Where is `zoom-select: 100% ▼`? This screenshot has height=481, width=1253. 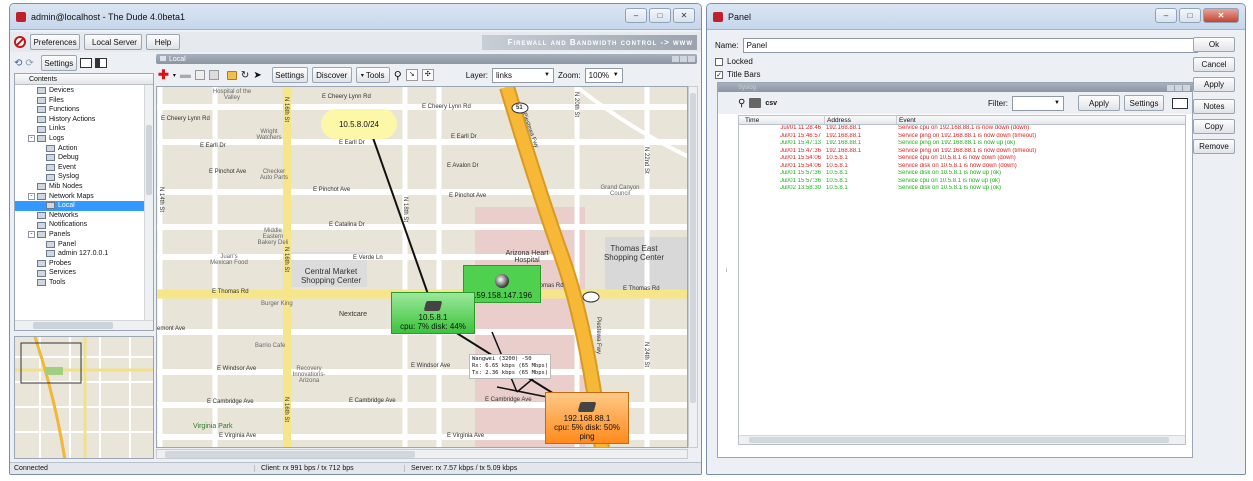 zoom-select: 100% ▼ is located at coordinates (603, 75).